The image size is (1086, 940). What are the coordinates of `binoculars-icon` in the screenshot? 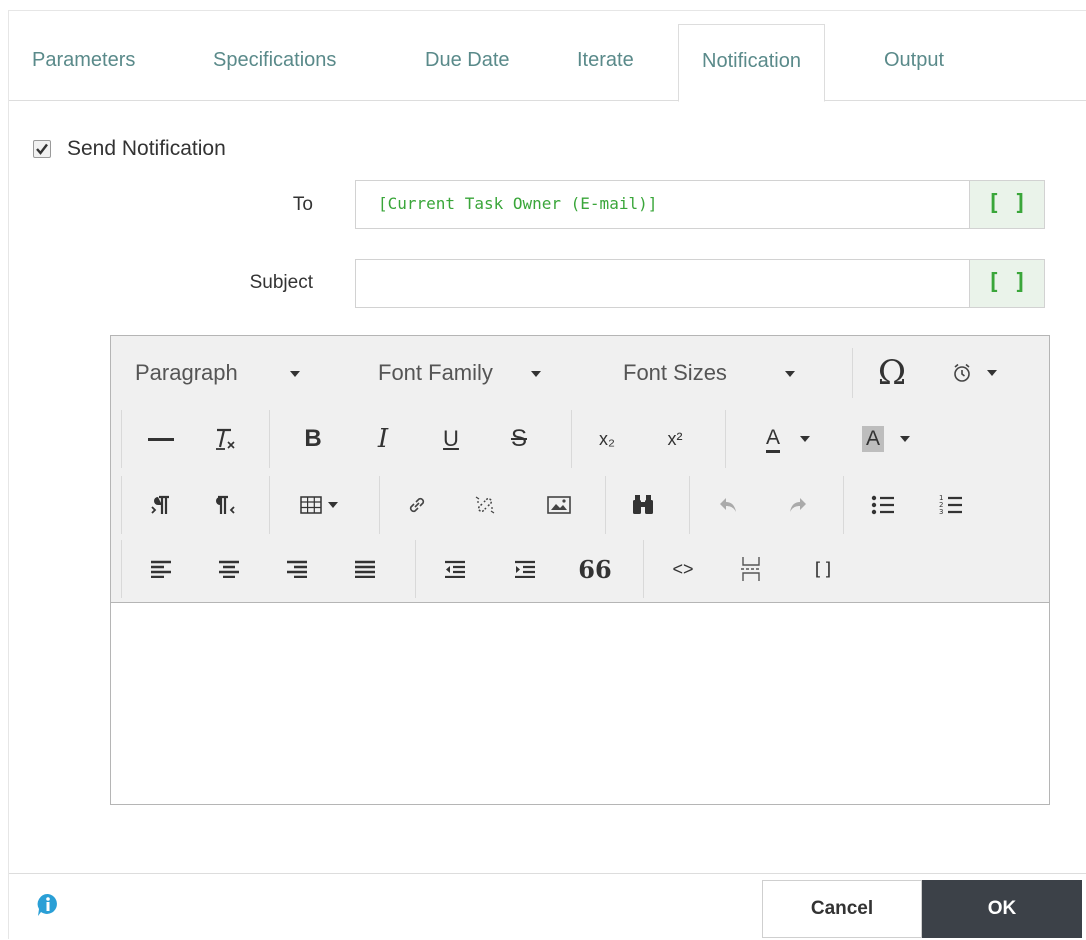 It's located at (643, 504).